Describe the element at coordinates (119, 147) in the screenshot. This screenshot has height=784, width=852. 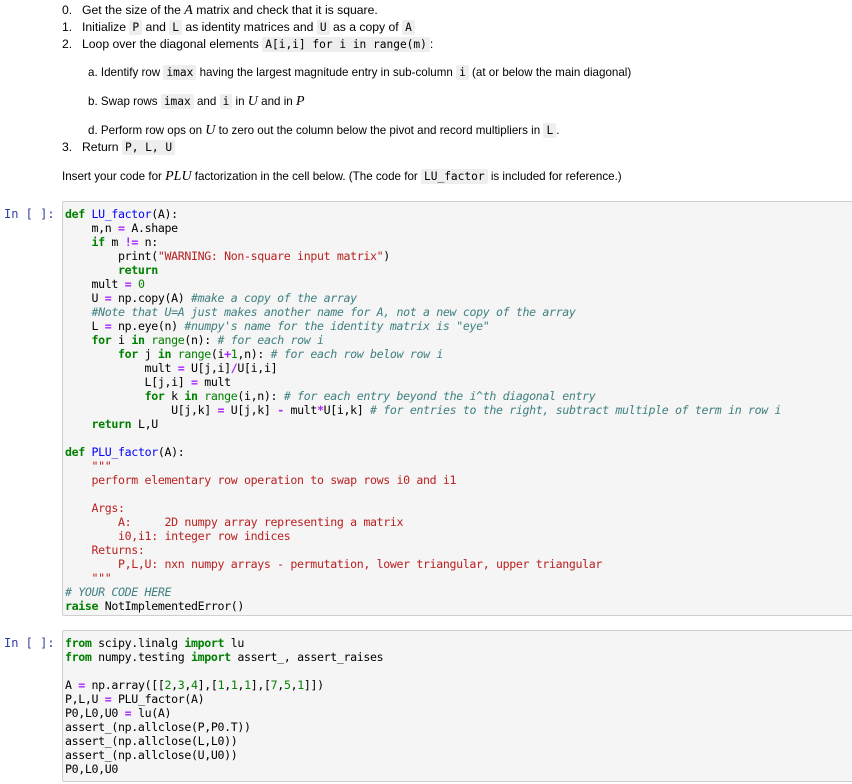
I see `instruction-step-3: 3. Return P, L, U` at that location.